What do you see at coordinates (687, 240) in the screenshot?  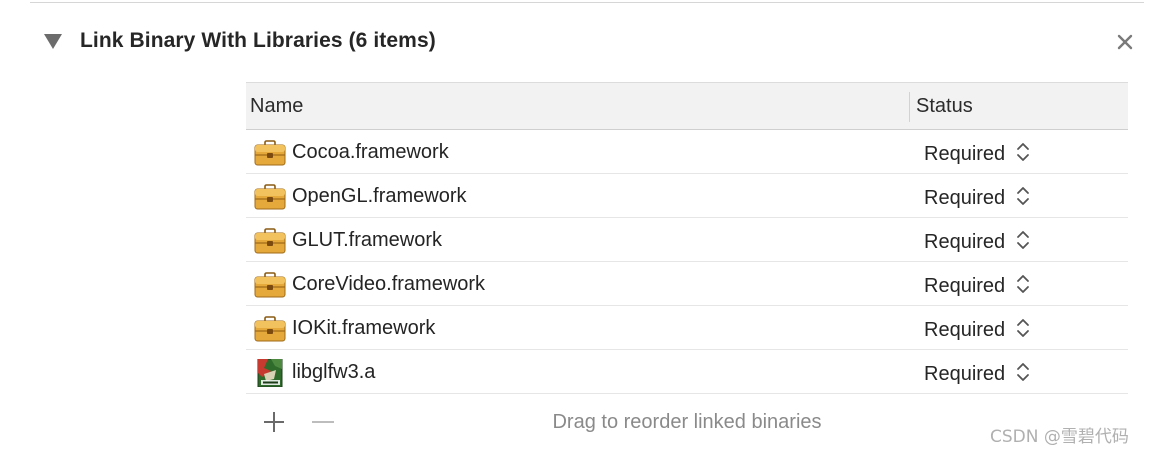 I see `table-row: GLUT.framework Required` at bounding box center [687, 240].